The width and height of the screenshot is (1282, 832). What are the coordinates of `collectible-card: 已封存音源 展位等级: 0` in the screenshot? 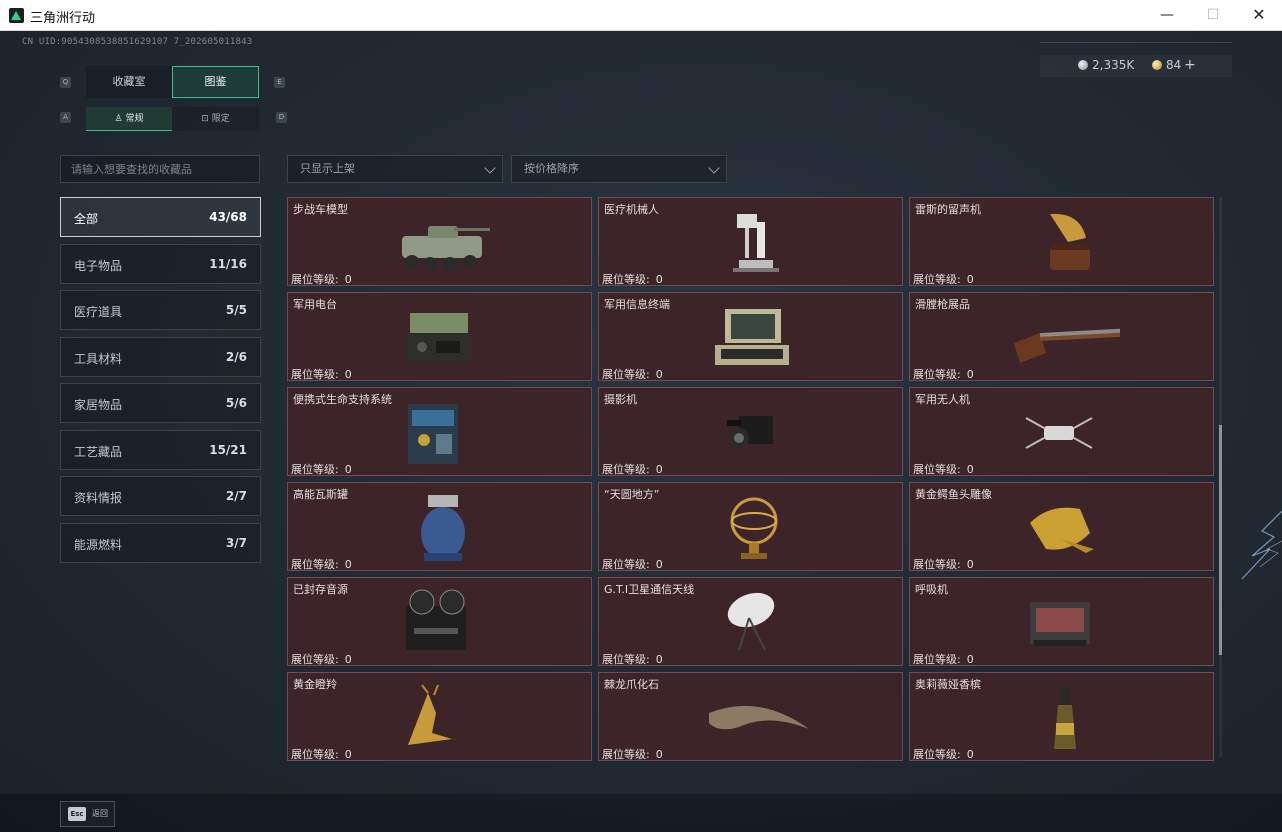 It's located at (439, 621).